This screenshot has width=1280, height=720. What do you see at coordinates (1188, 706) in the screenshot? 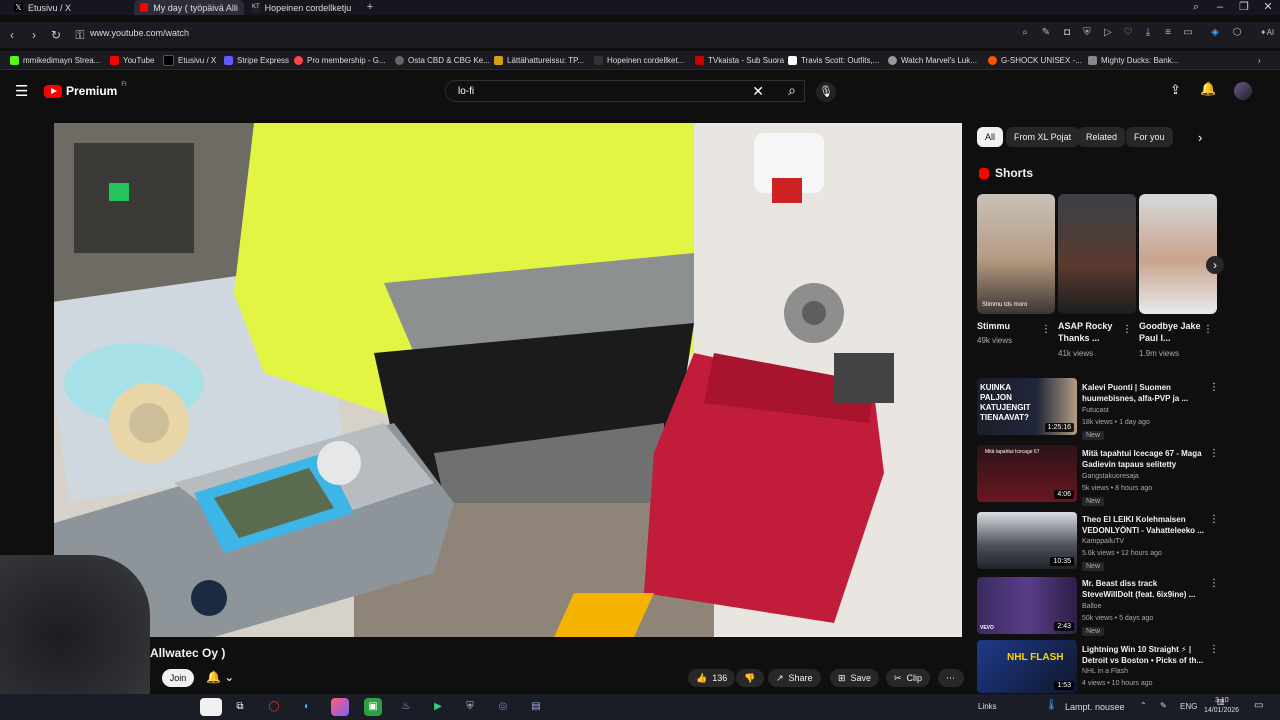
I see `language-indicator: ENG` at bounding box center [1188, 706].